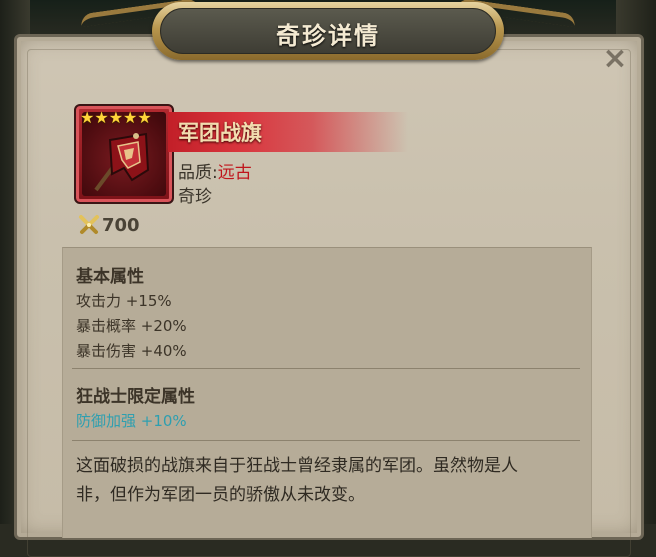  Describe the element at coordinates (135, 397) in the screenshot. I see `class-attributes-title: 狂战士限定属性` at that location.